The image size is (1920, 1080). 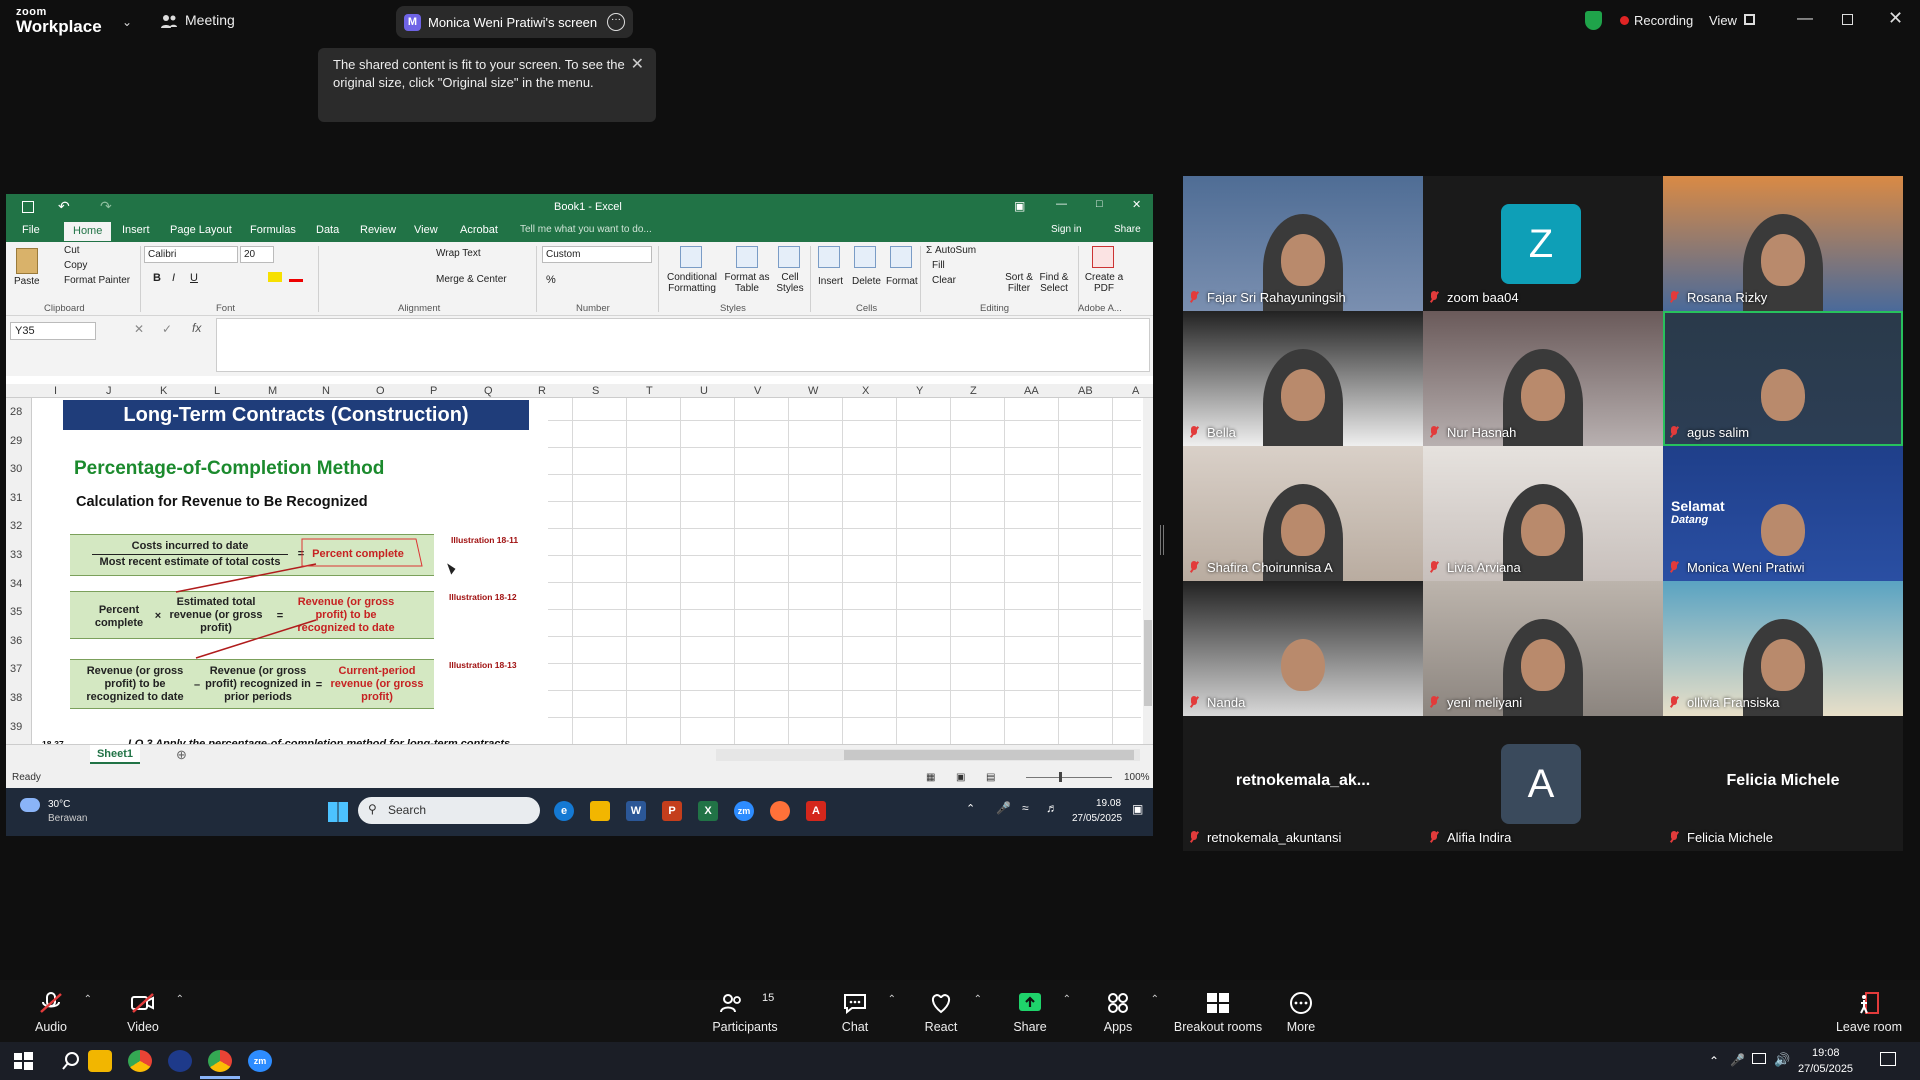 I want to click on excel-minimize-icon: —, so click(x=1061, y=204).